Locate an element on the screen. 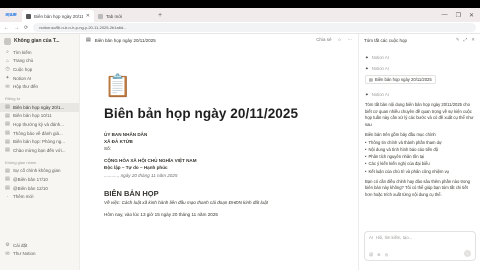 The image size is (480, 270). sidebar-item-label: Biên bản họp 10/11 is located at coordinates (32, 116).